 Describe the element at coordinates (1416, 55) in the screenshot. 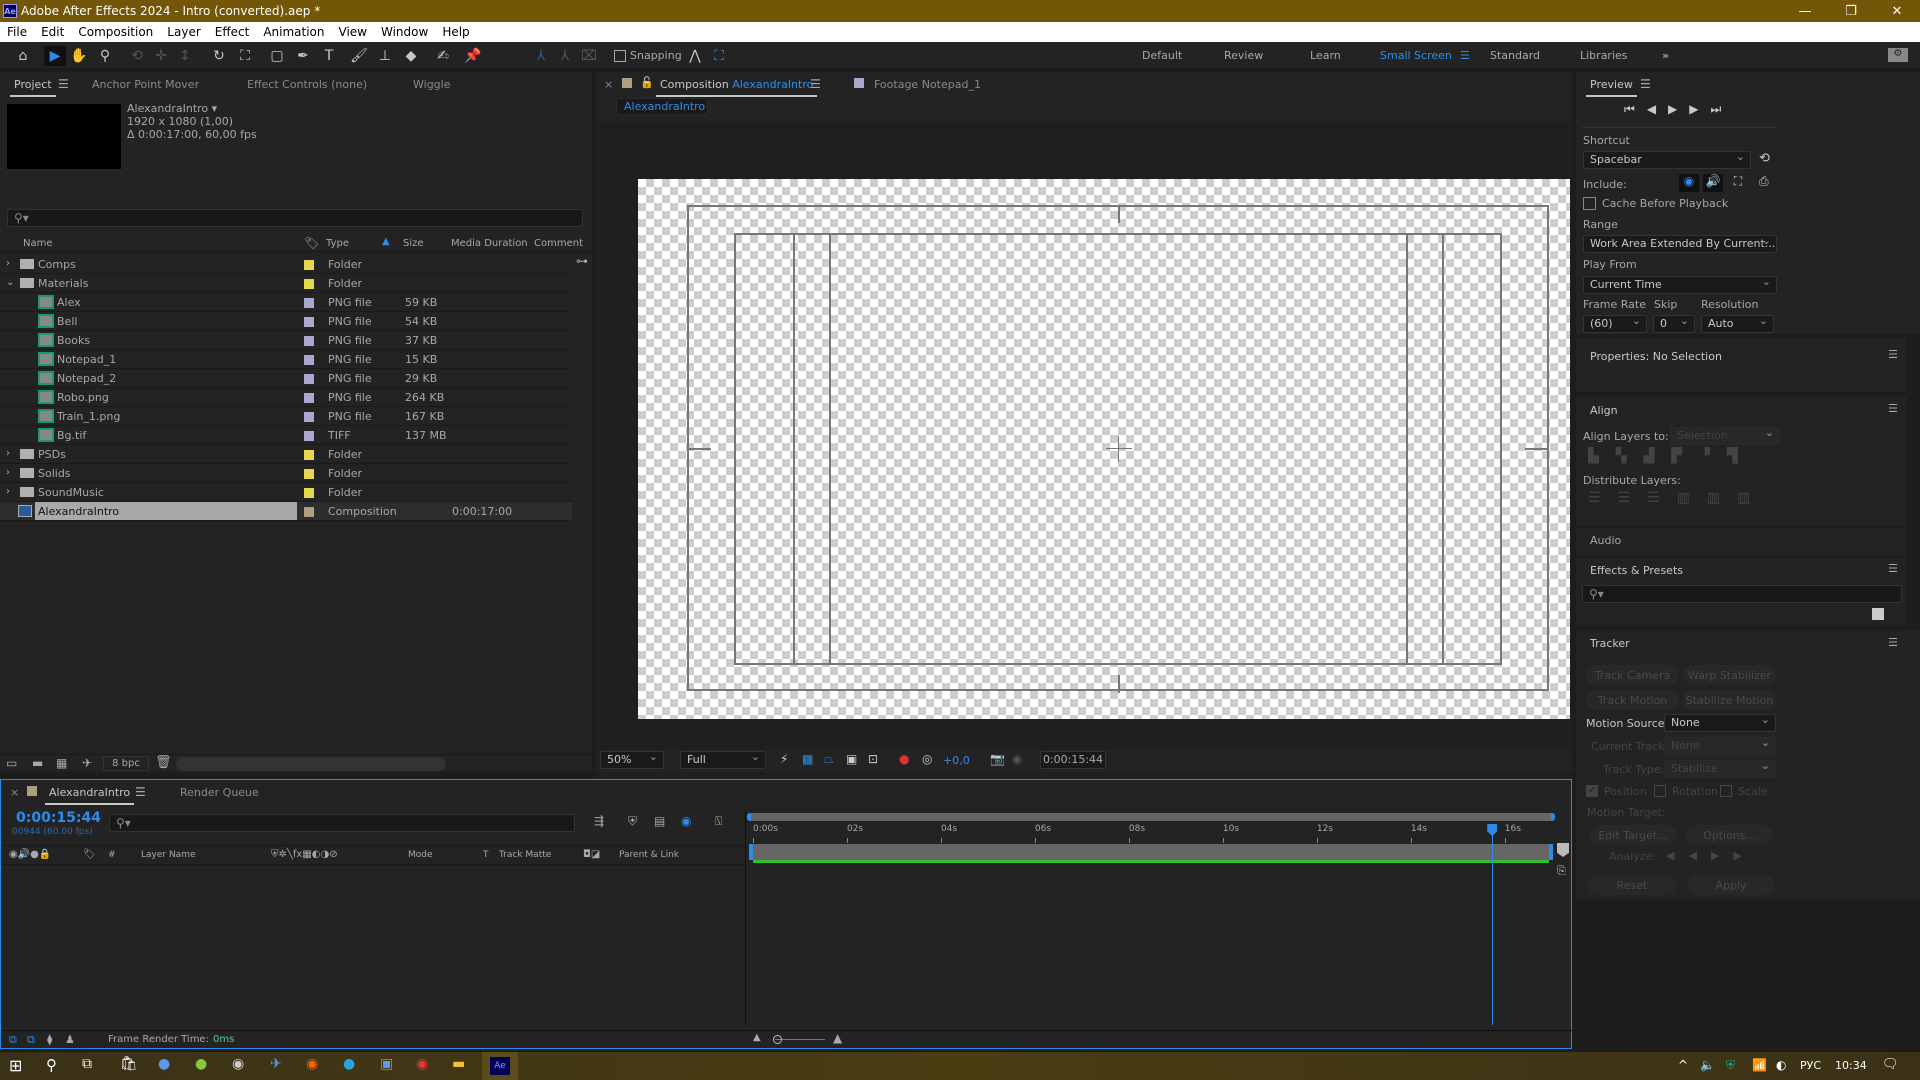

I see `workspace-small-screen: Small Screen` at that location.